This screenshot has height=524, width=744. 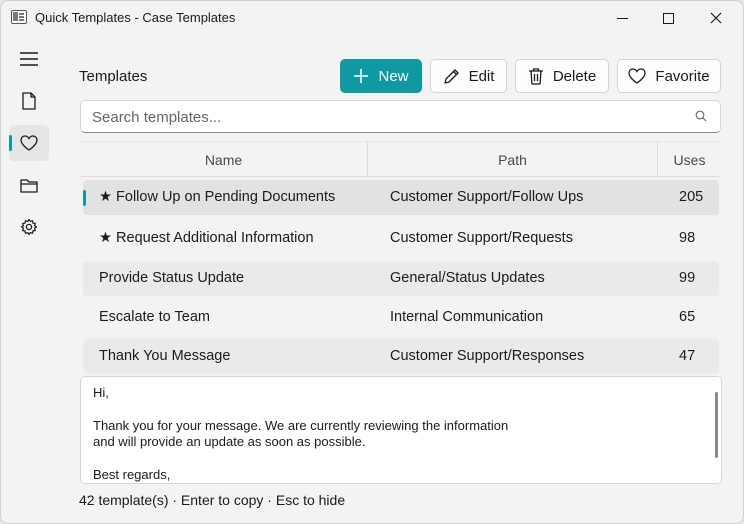 I want to click on minimize-button, so click(x=622, y=18).